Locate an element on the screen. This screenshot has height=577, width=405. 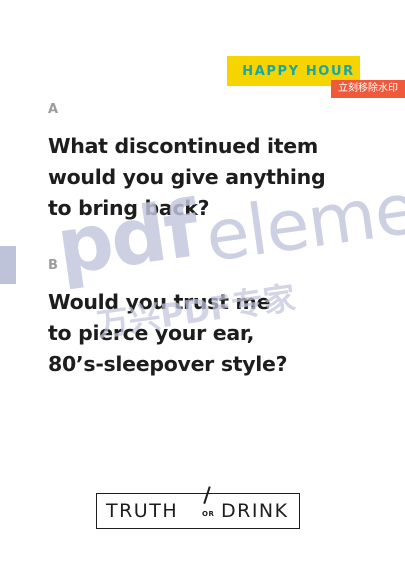
logo-connector: OR is located at coordinates (208, 514).